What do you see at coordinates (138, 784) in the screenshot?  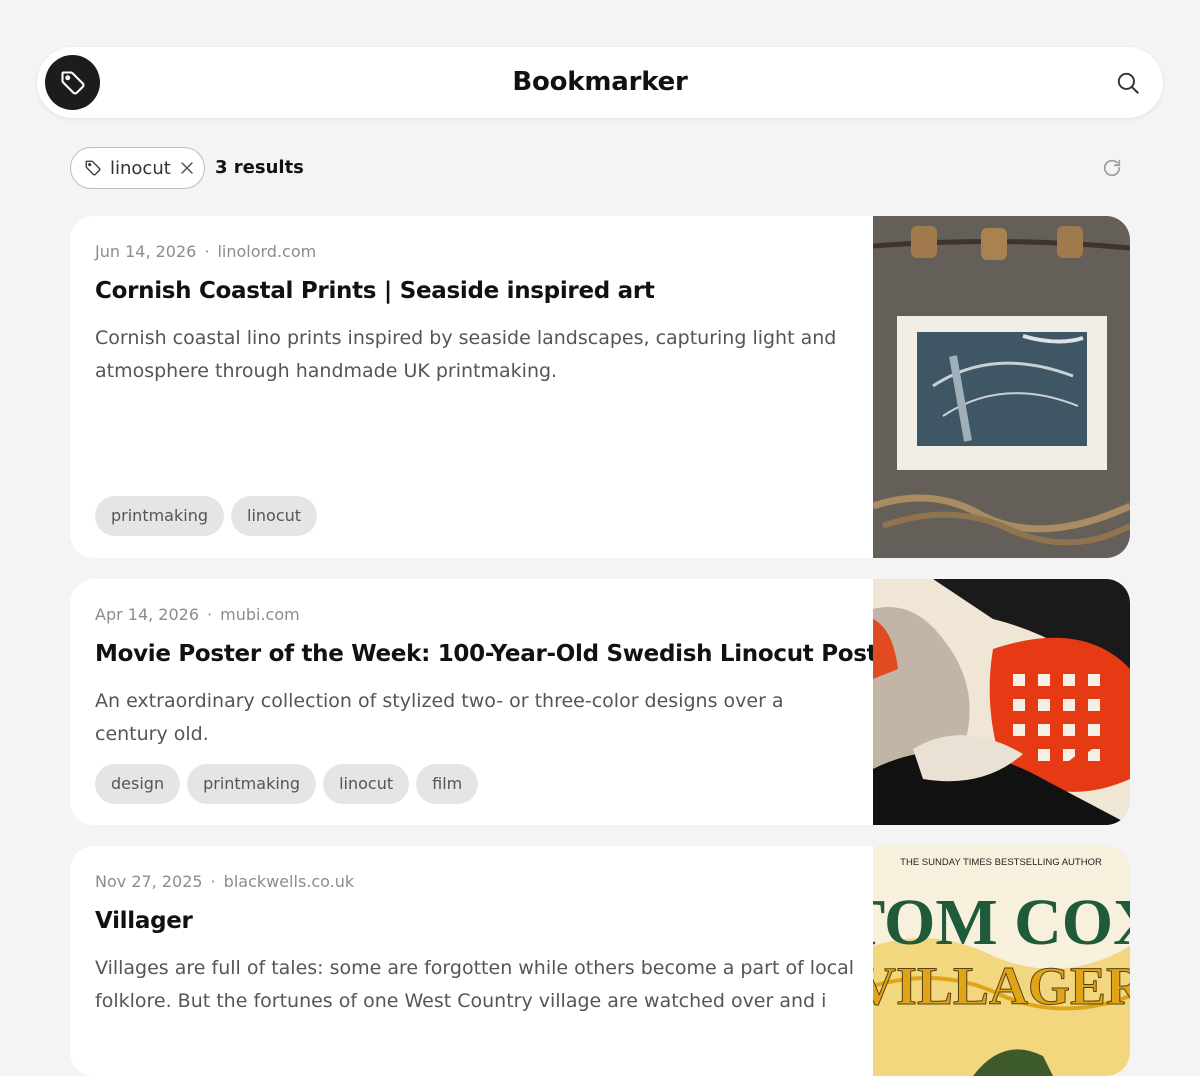 I see `tag-pill: design` at bounding box center [138, 784].